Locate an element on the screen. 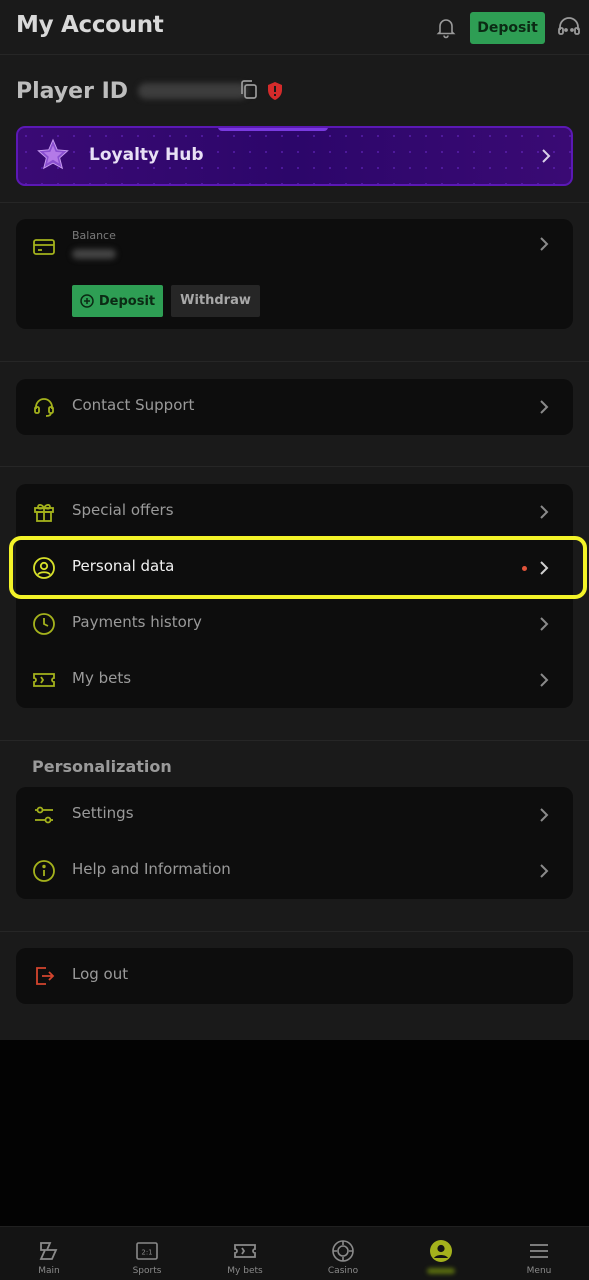  star-icon is located at coordinates (53, 154).